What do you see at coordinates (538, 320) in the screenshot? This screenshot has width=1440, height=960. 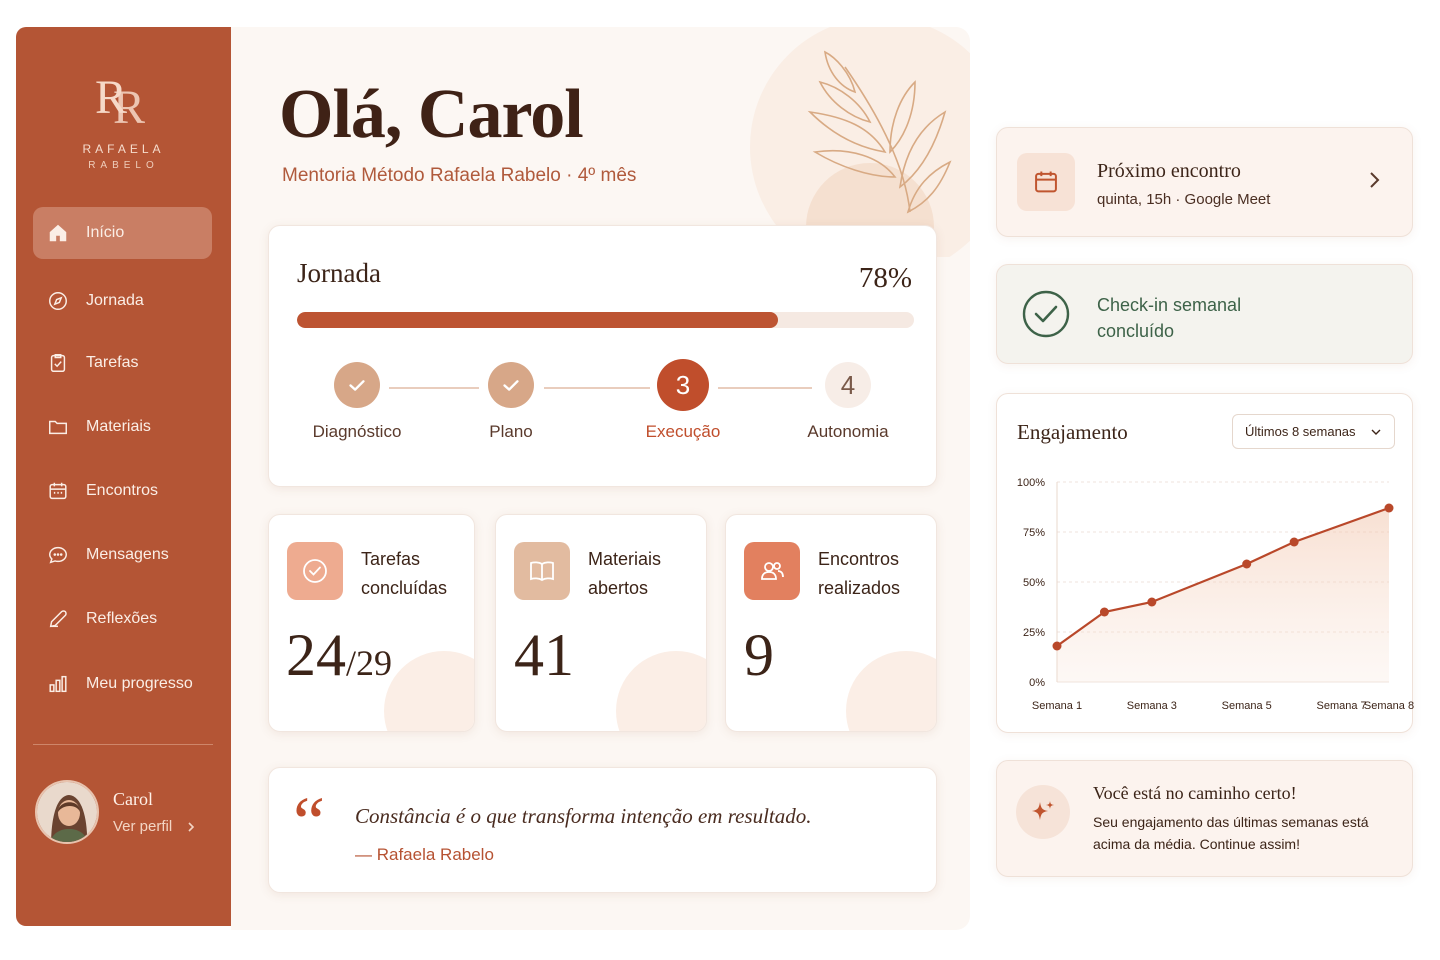 I see `journey-progress-fill` at bounding box center [538, 320].